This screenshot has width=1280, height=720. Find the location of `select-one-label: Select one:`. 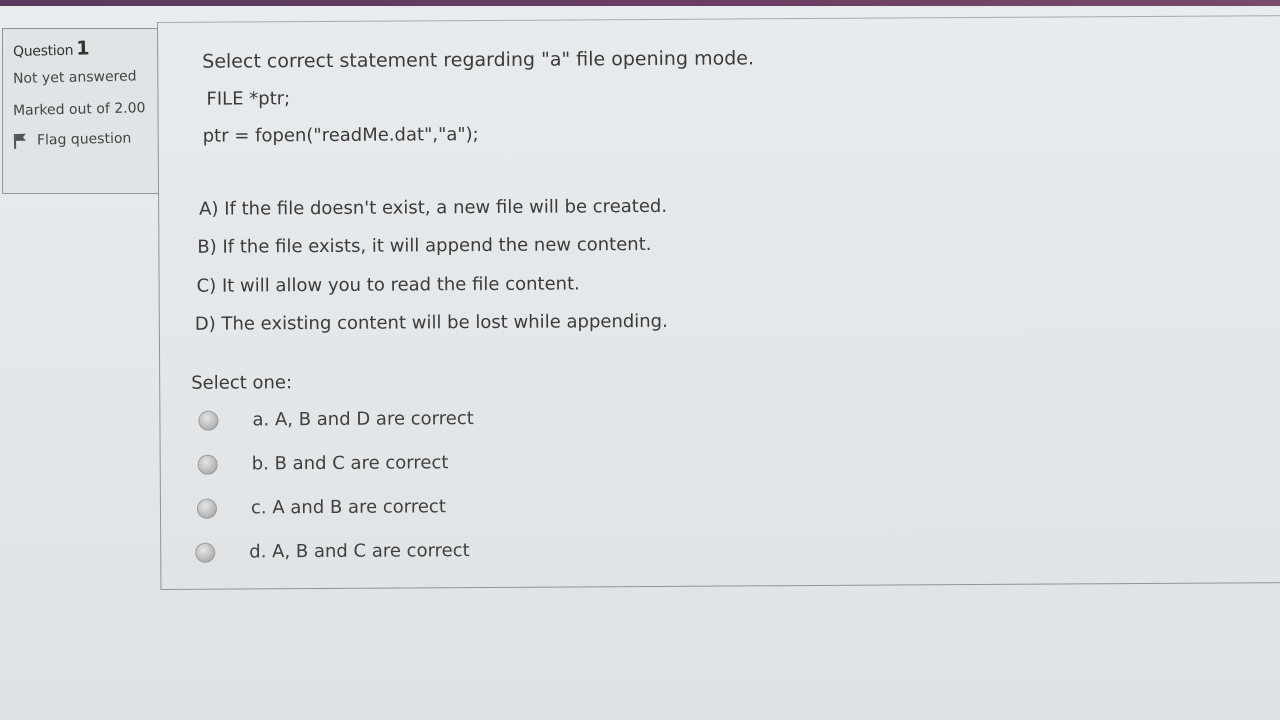

select-one-label: Select one: is located at coordinates (242, 383).